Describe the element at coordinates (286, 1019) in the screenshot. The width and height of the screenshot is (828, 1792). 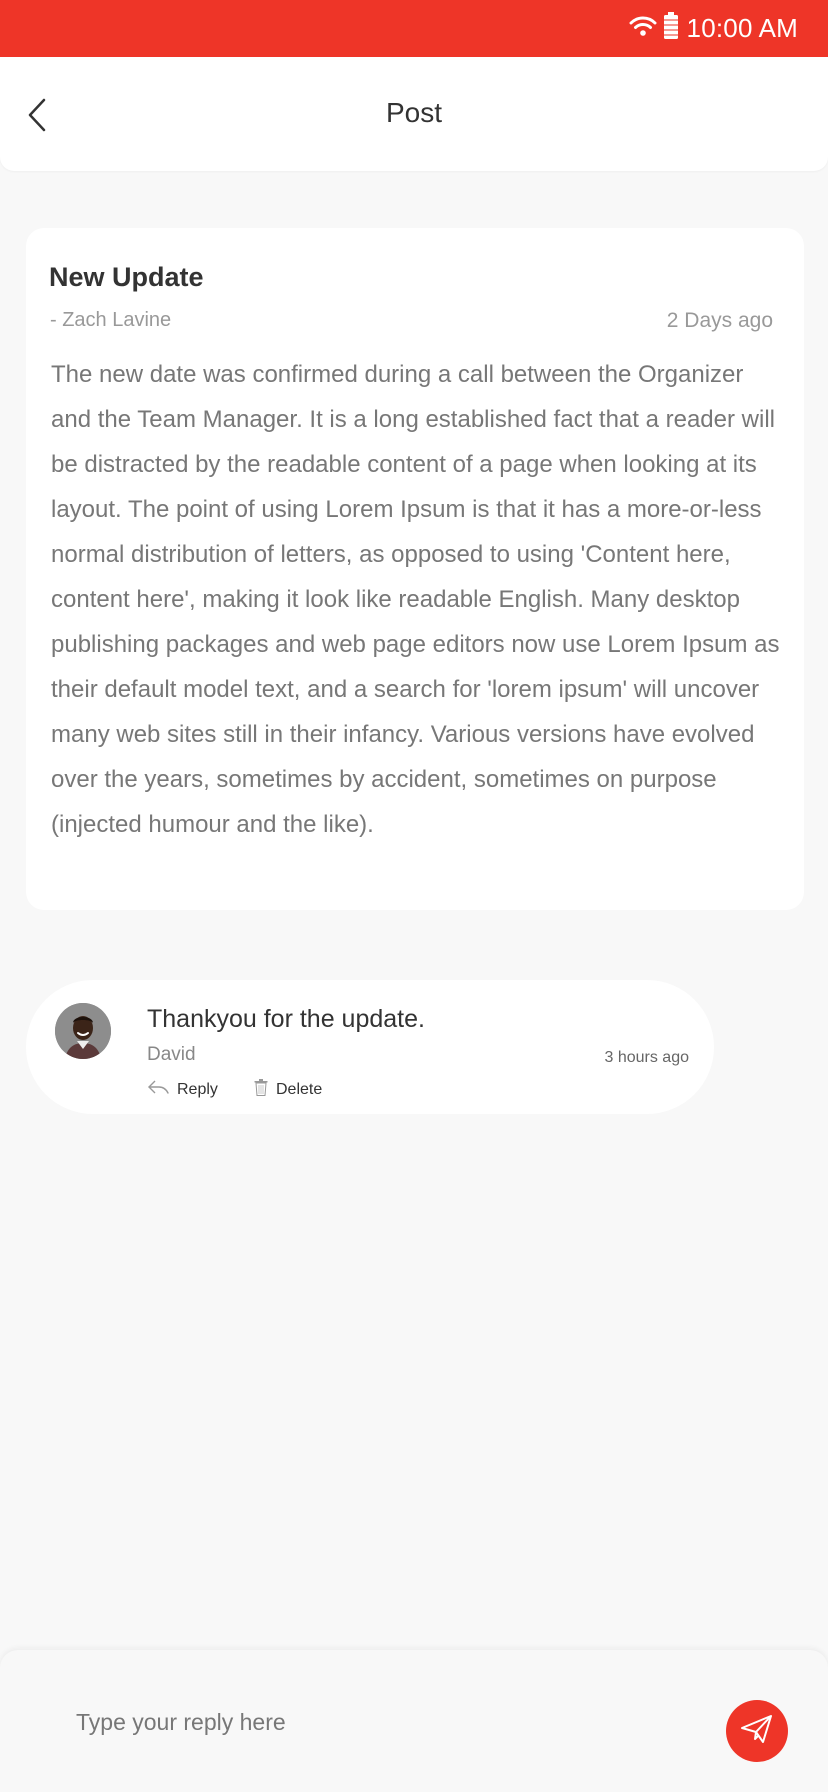
I see `comment-text: Thankyou for the update.` at that location.